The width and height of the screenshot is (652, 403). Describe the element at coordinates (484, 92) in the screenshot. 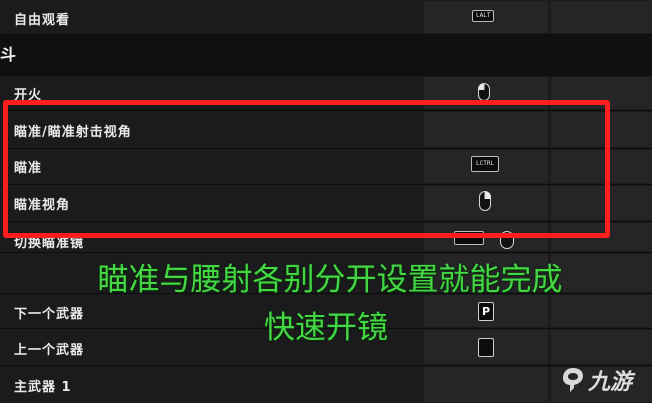

I see `mouse-left-icon` at that location.